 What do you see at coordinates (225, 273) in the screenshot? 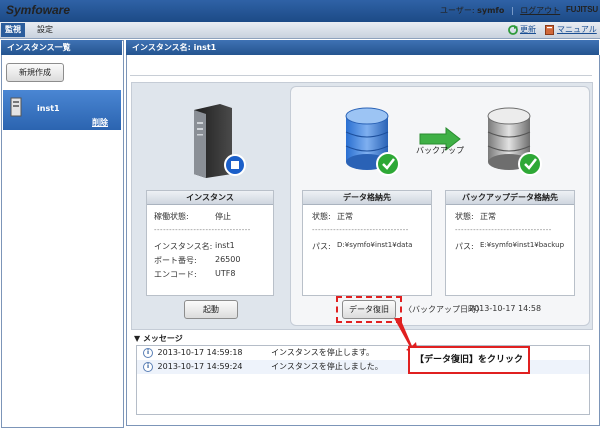
I see `encoding-value: UTF8` at bounding box center [225, 273].